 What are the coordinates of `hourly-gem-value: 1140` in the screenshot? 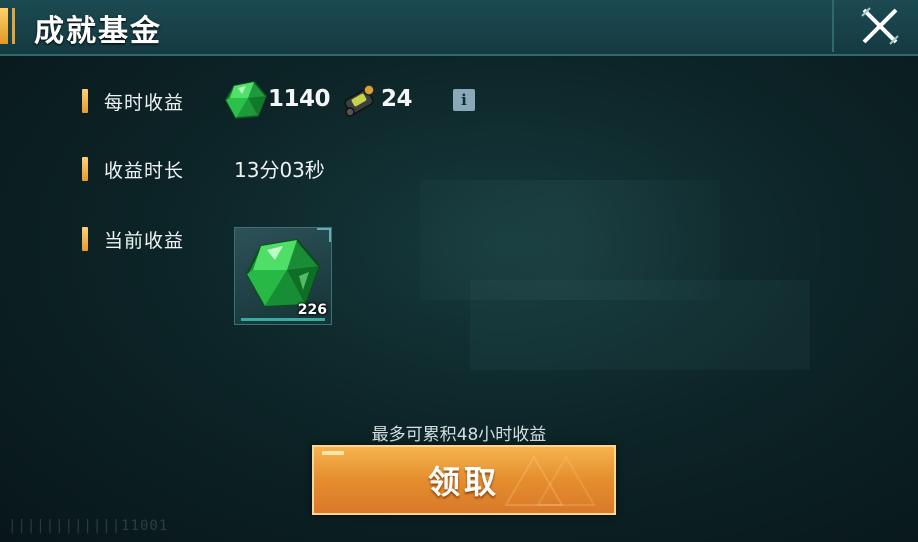 It's located at (299, 99).